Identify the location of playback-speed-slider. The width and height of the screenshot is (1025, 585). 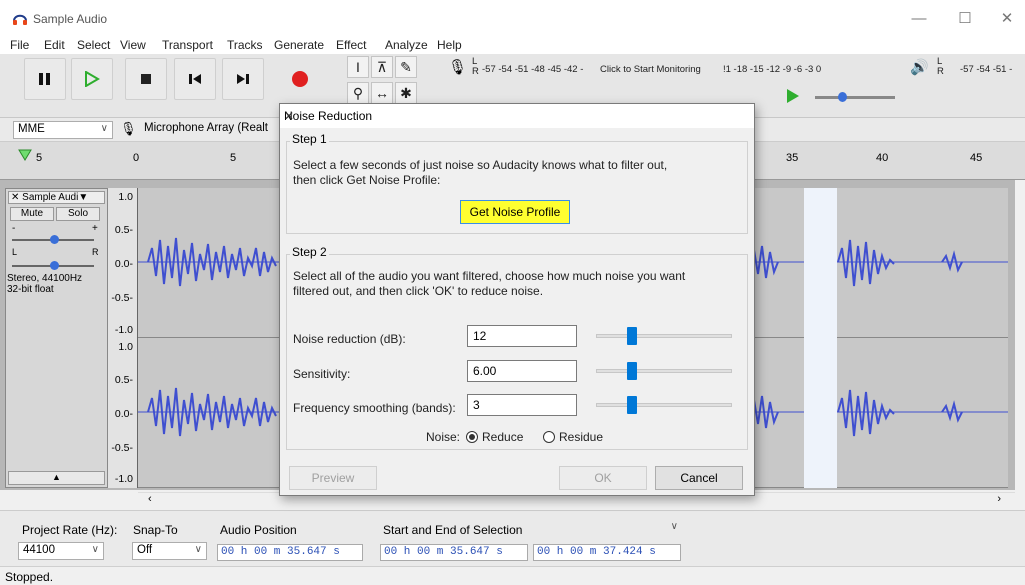
(855, 97).